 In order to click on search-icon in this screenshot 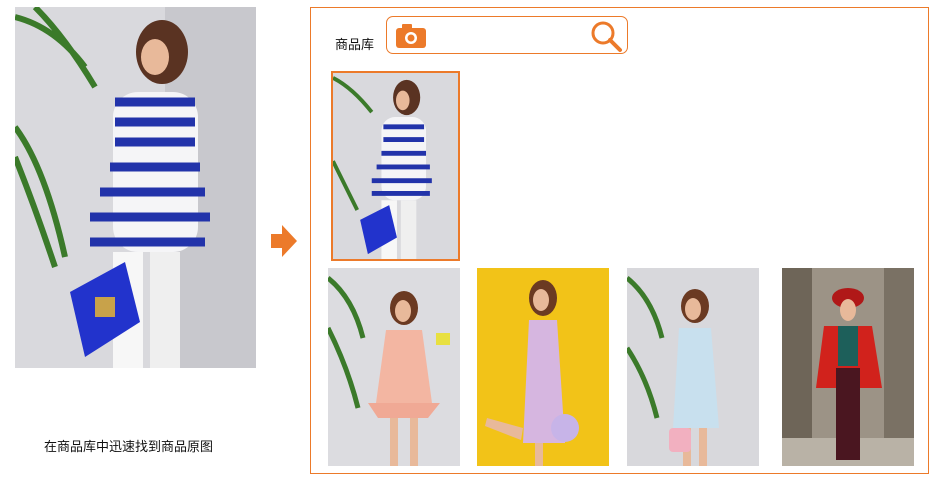, I will do `click(606, 36)`.